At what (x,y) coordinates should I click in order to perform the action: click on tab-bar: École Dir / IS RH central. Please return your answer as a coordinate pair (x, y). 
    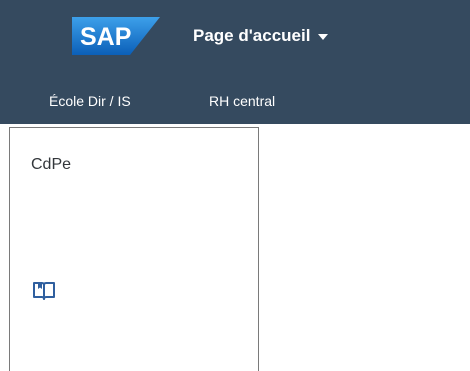
    Looking at the image, I should click on (235, 100).